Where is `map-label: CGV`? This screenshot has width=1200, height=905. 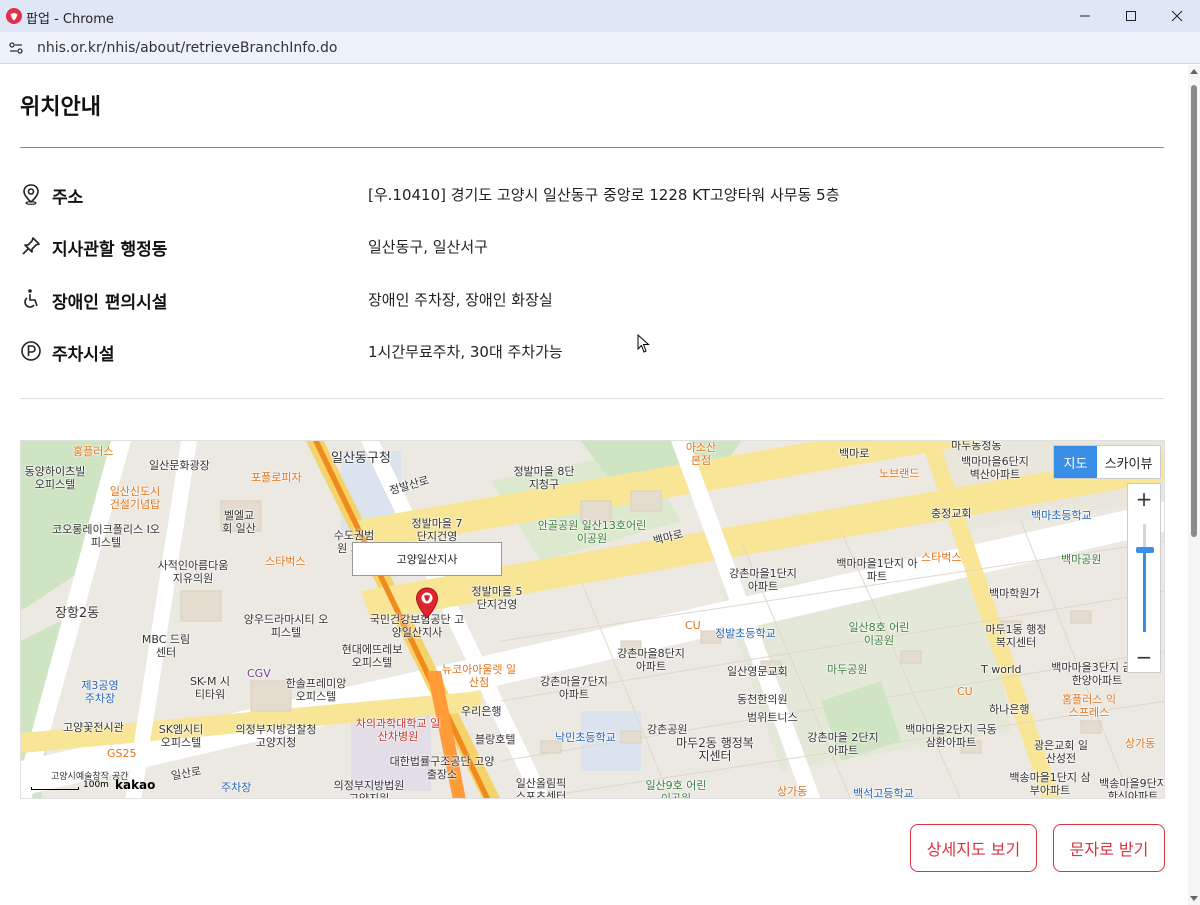
map-label: CGV is located at coordinates (259, 673).